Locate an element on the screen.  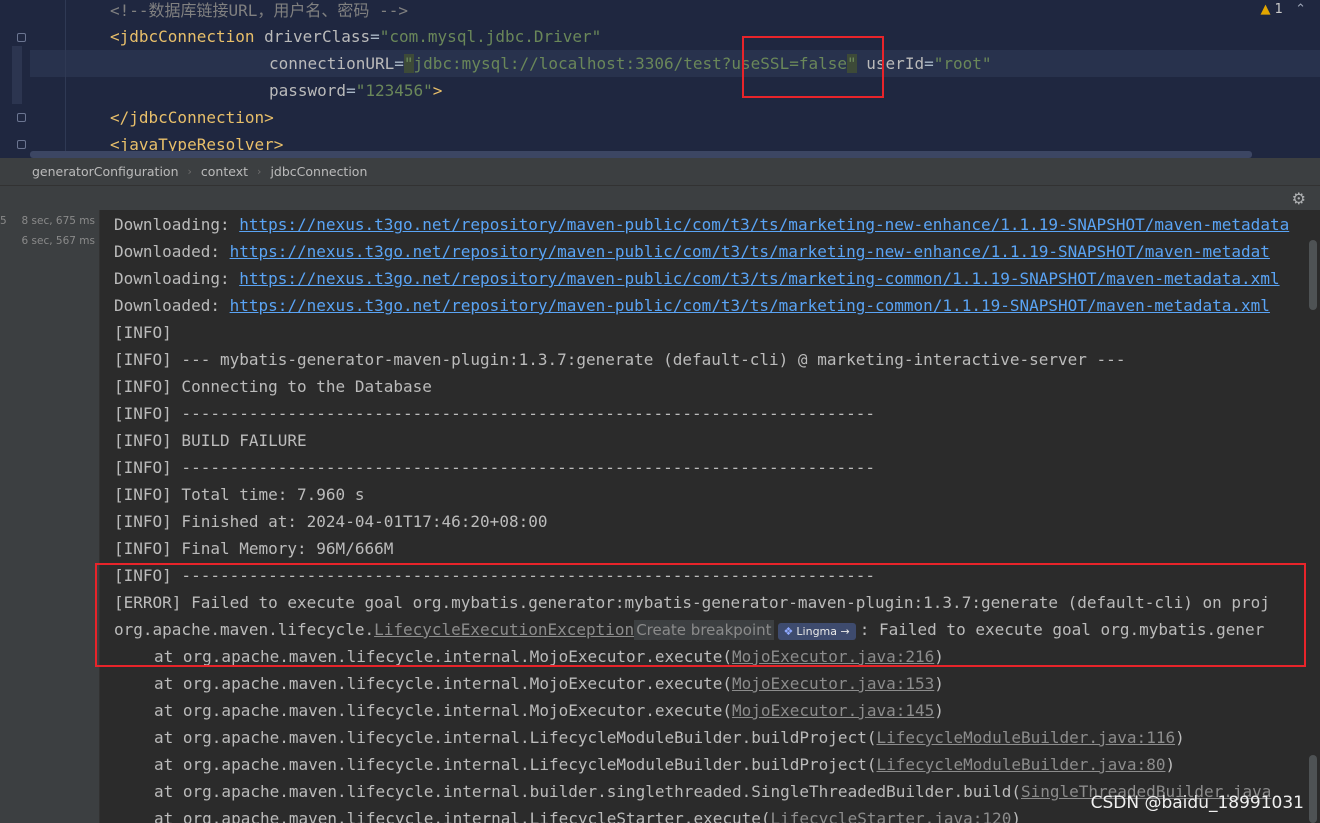
info-line: [INFO] Total time: 7.960 s is located at coordinates (239, 494).